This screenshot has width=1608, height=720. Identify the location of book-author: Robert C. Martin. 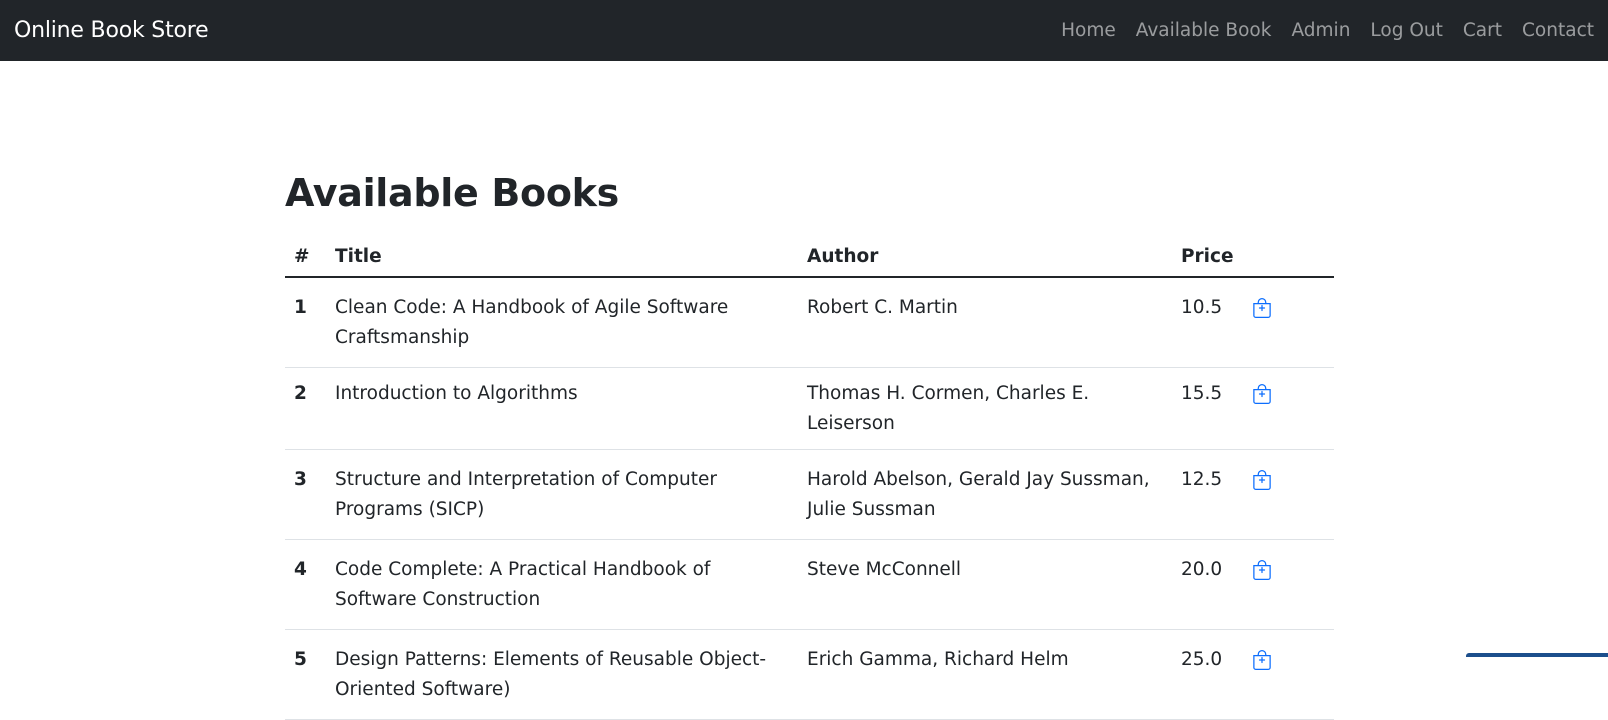
(985, 322).